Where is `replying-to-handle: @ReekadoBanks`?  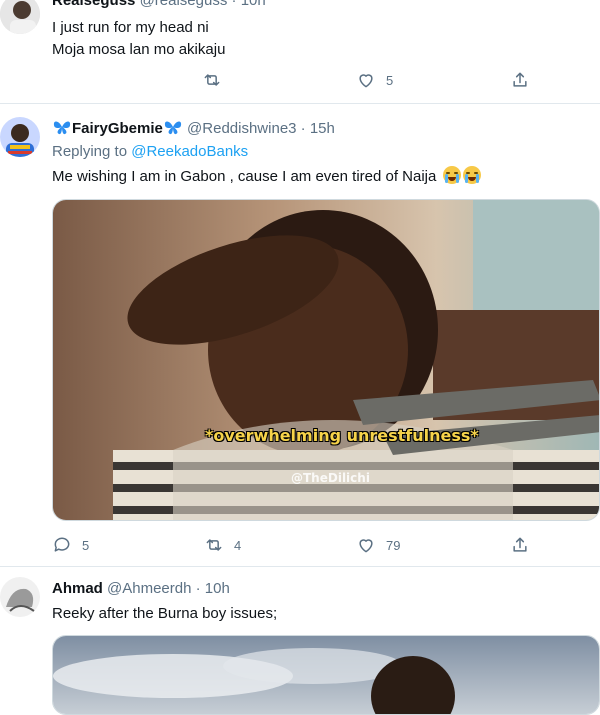 replying-to-handle: @ReekadoBanks is located at coordinates (189, 151).